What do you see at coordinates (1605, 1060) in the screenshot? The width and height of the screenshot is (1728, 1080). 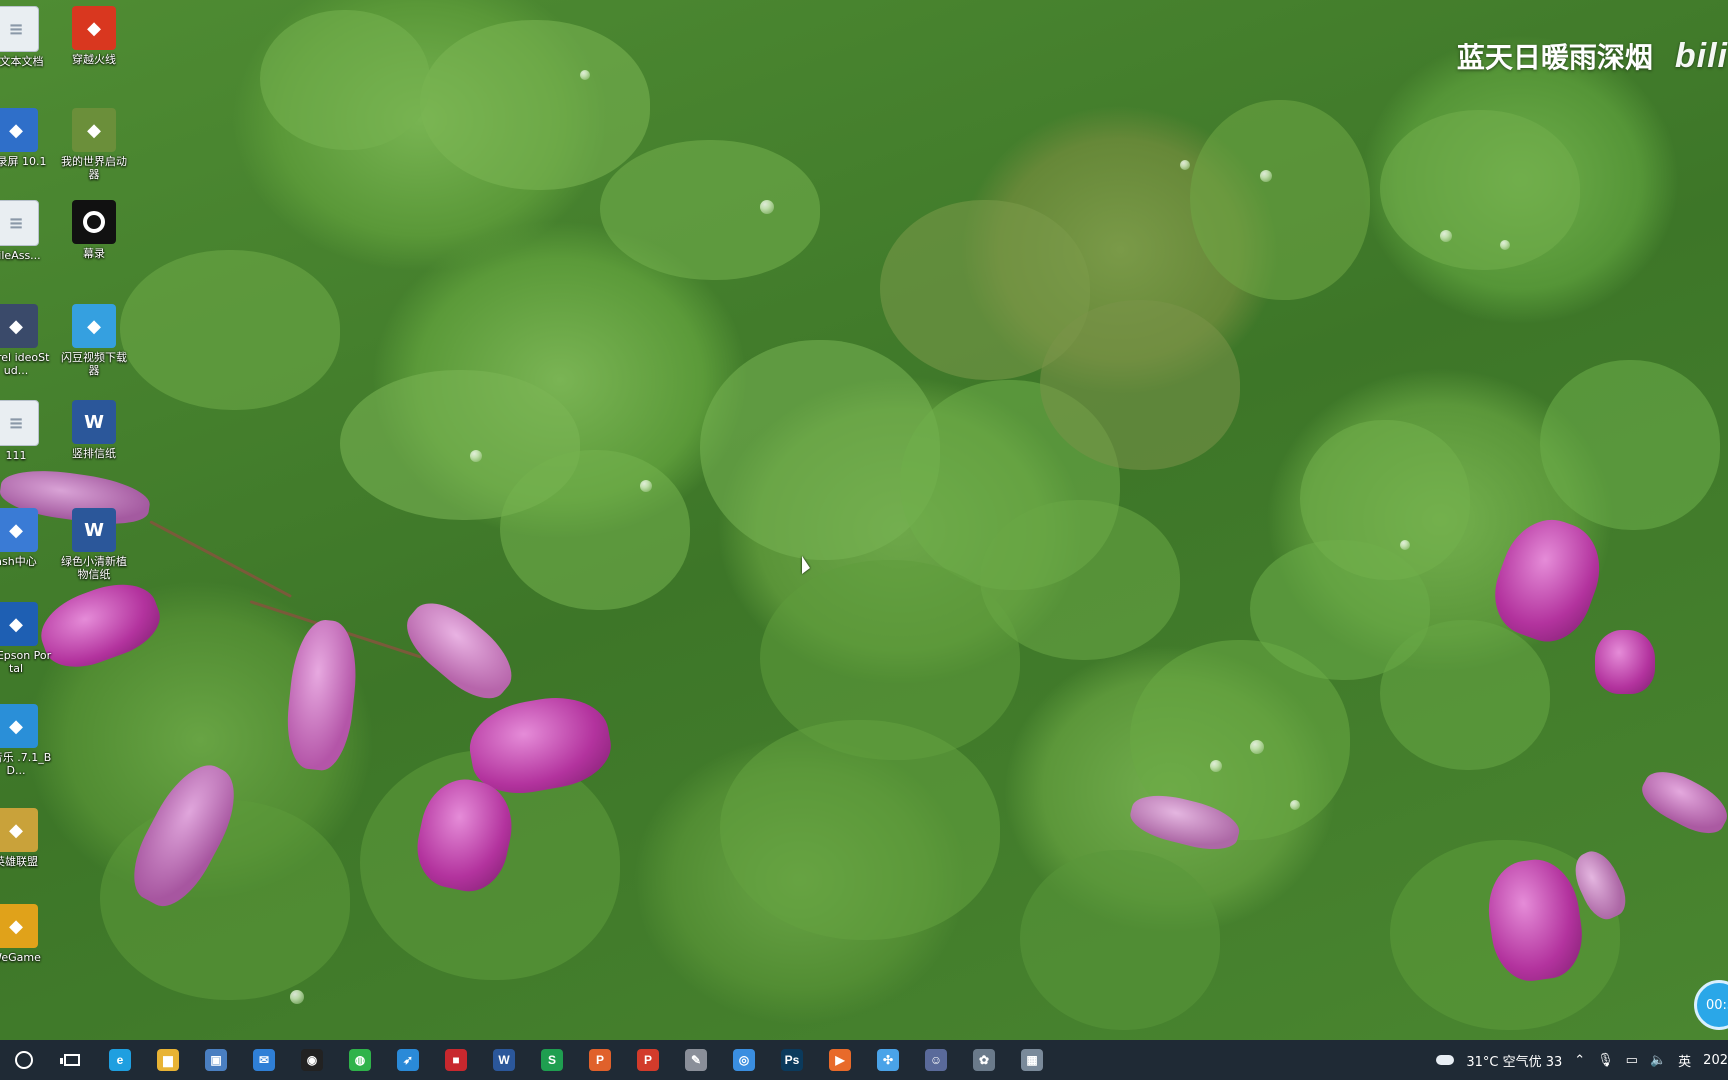 I see `microphone-icon: 🎙` at bounding box center [1605, 1060].